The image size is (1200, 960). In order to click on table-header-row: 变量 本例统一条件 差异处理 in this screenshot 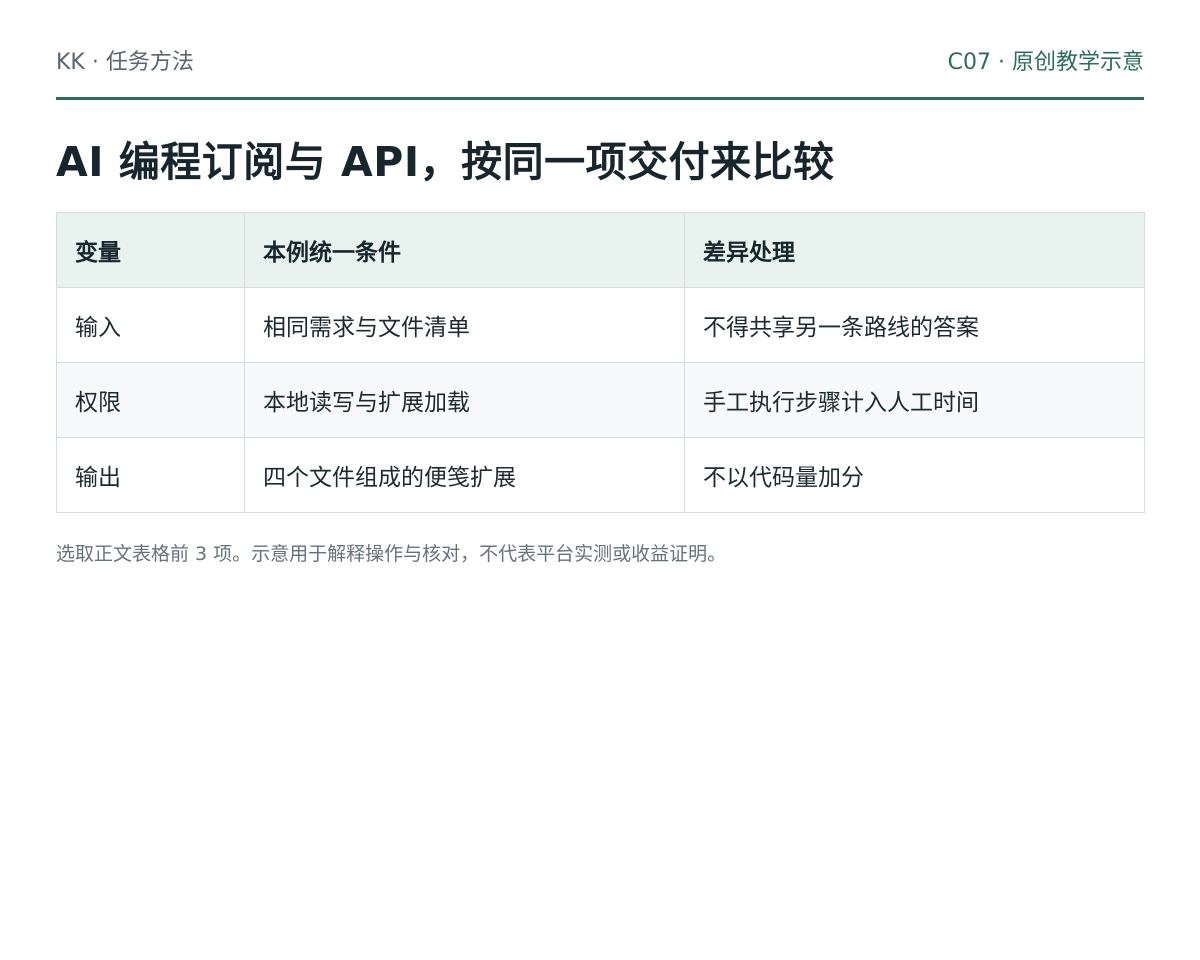, I will do `click(600, 250)`.